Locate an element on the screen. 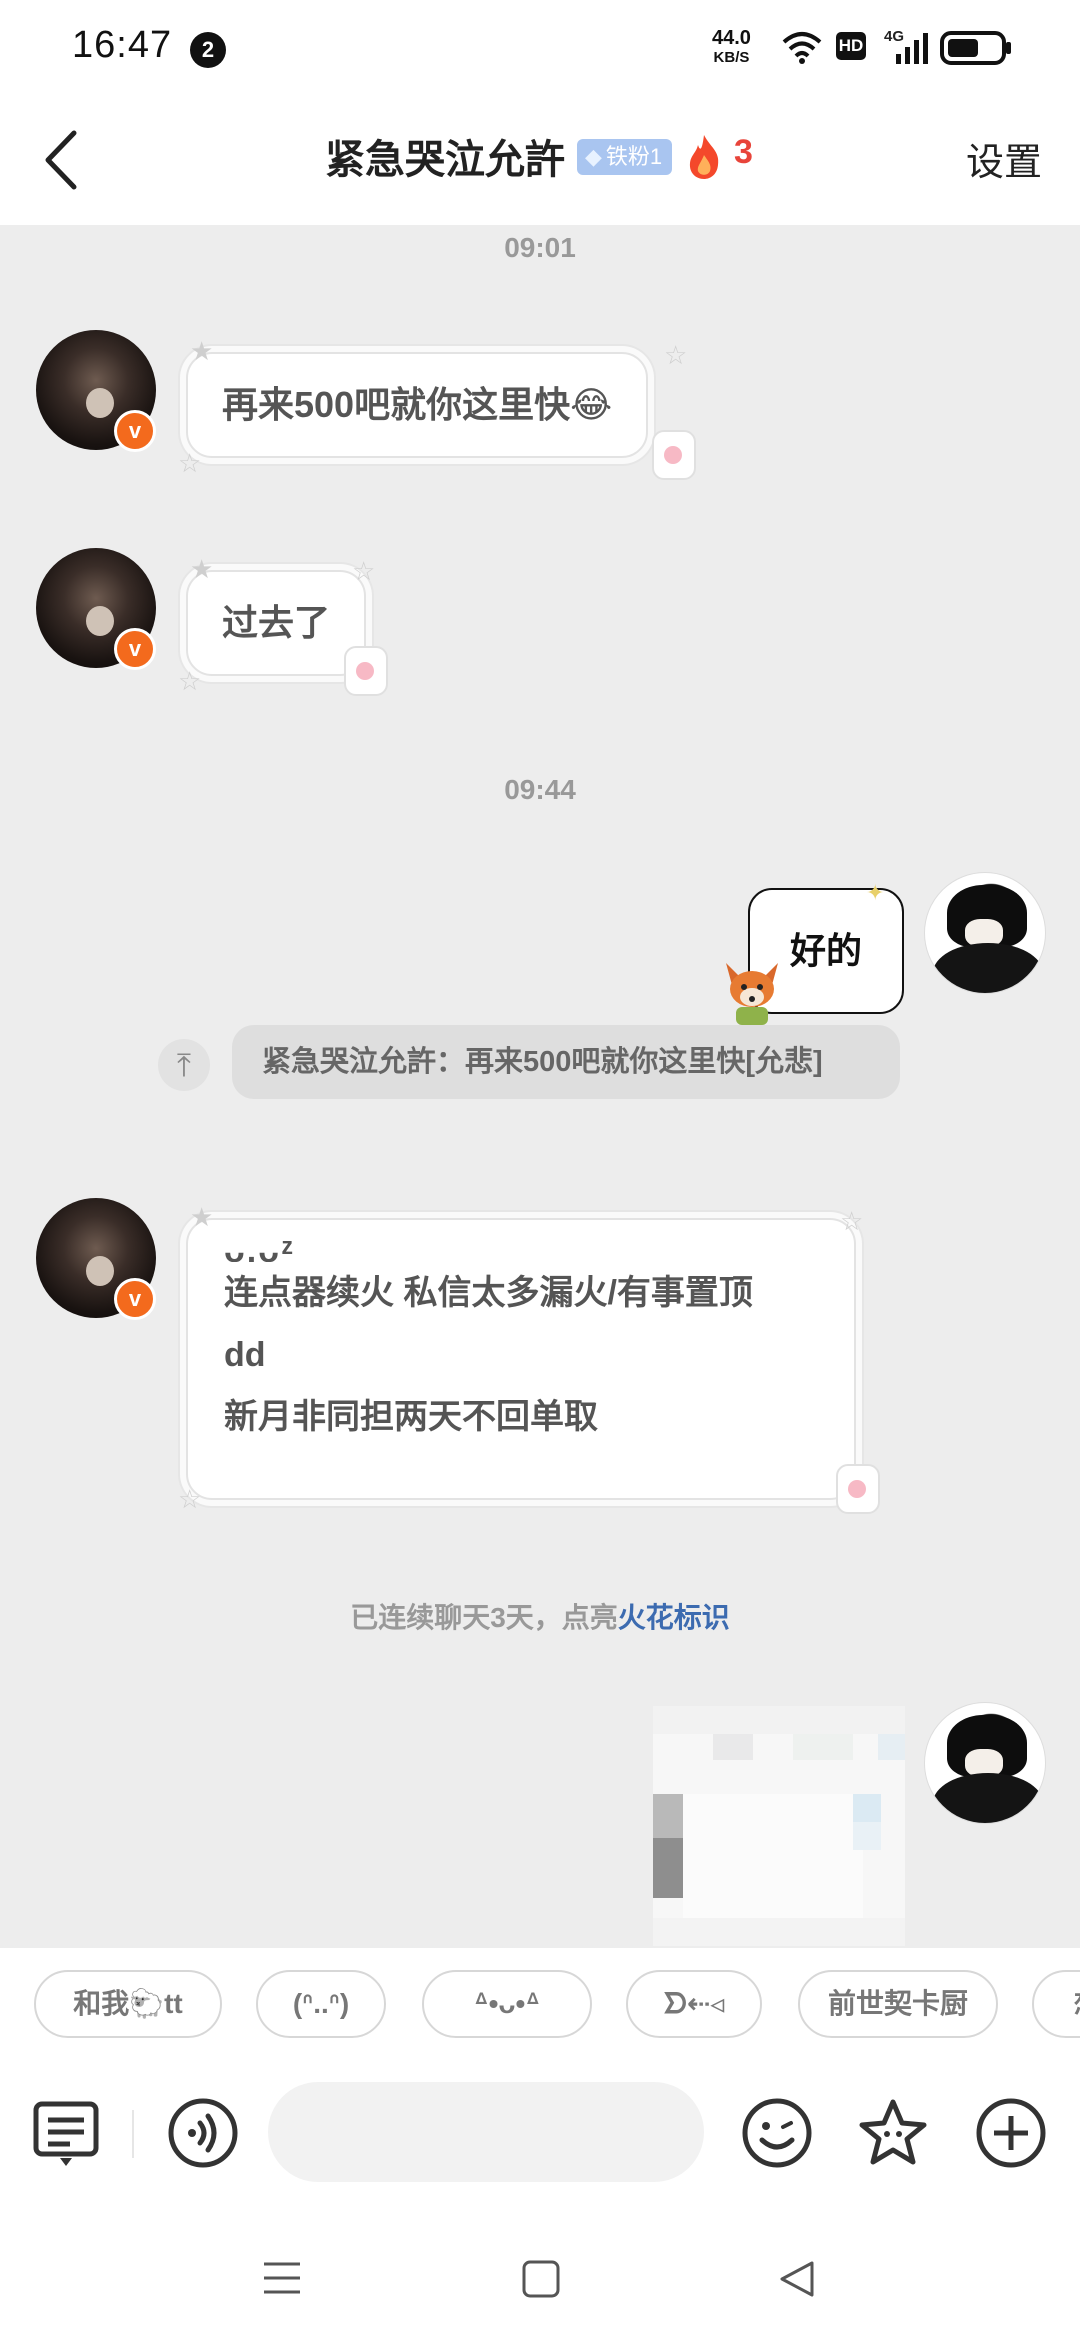 This screenshot has height=2340, width=1080. message-line: dd is located at coordinates (245, 1355).